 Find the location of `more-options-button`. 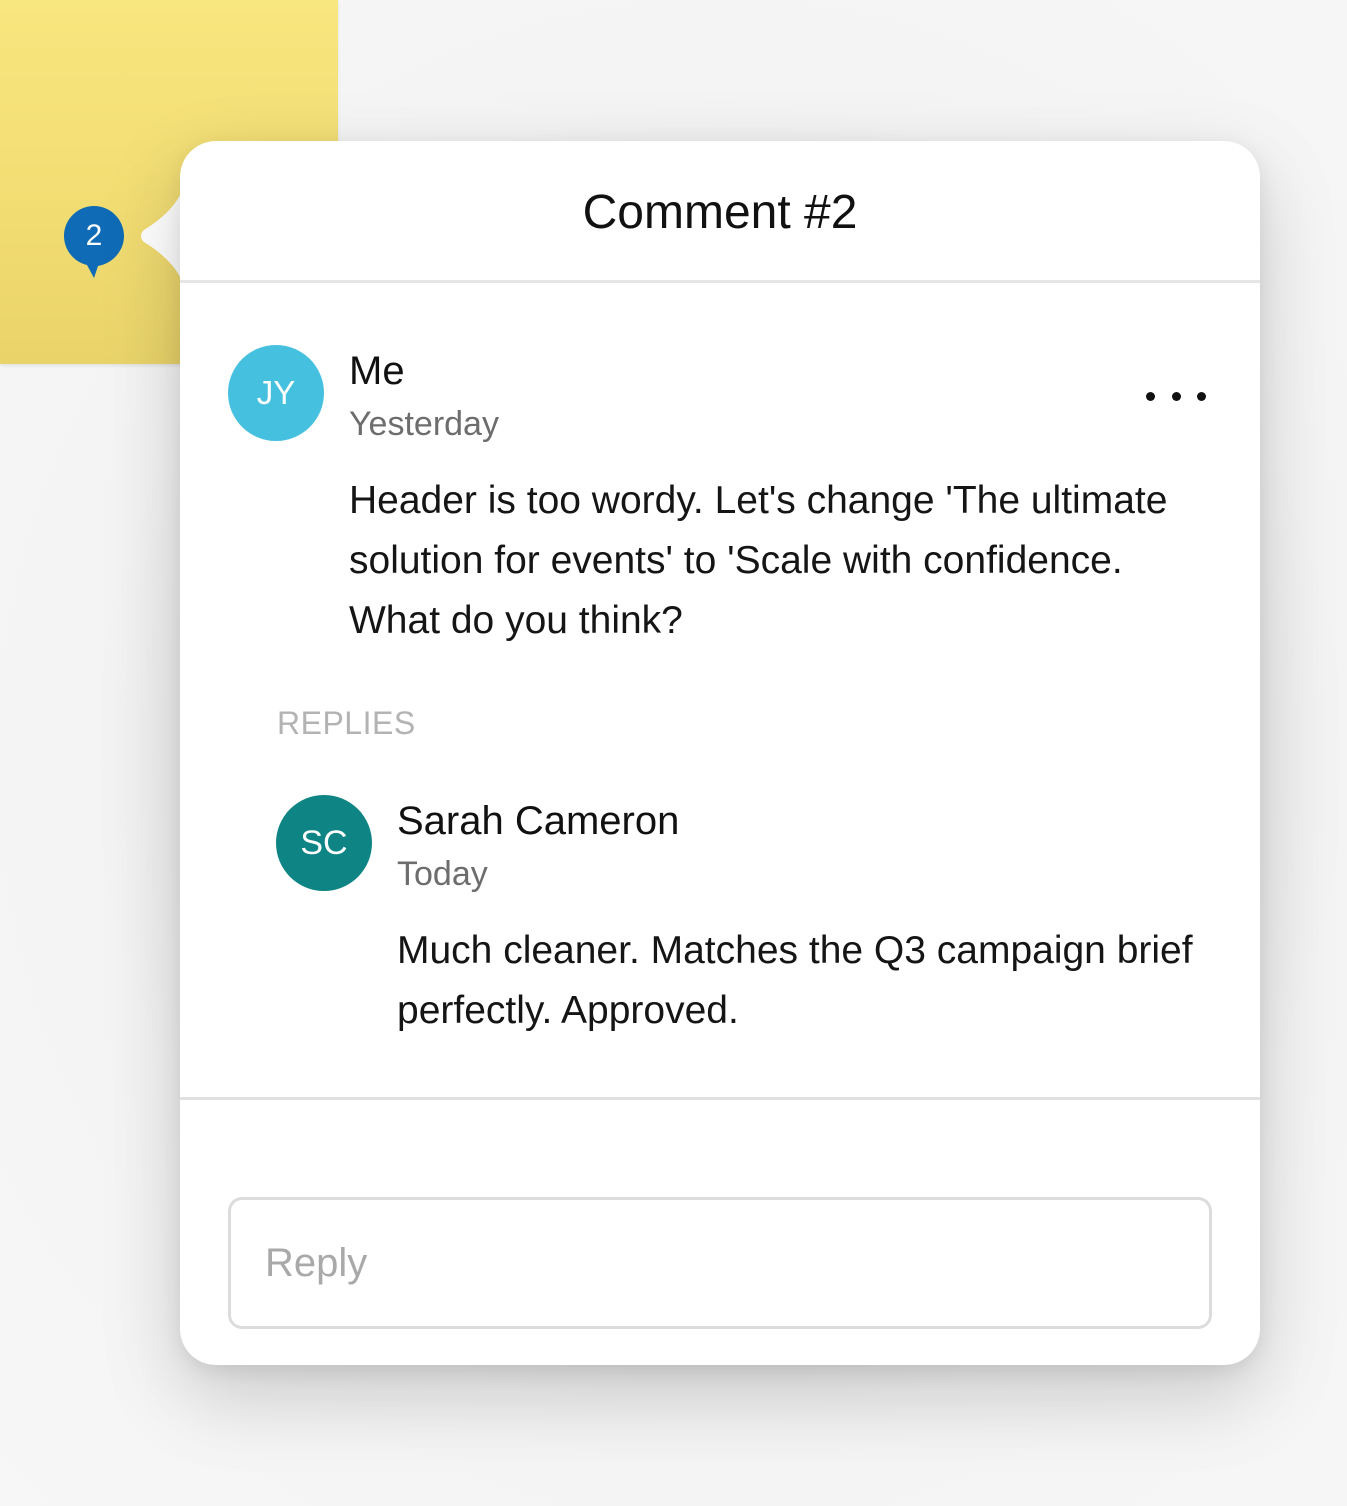

more-options-button is located at coordinates (1176, 396).